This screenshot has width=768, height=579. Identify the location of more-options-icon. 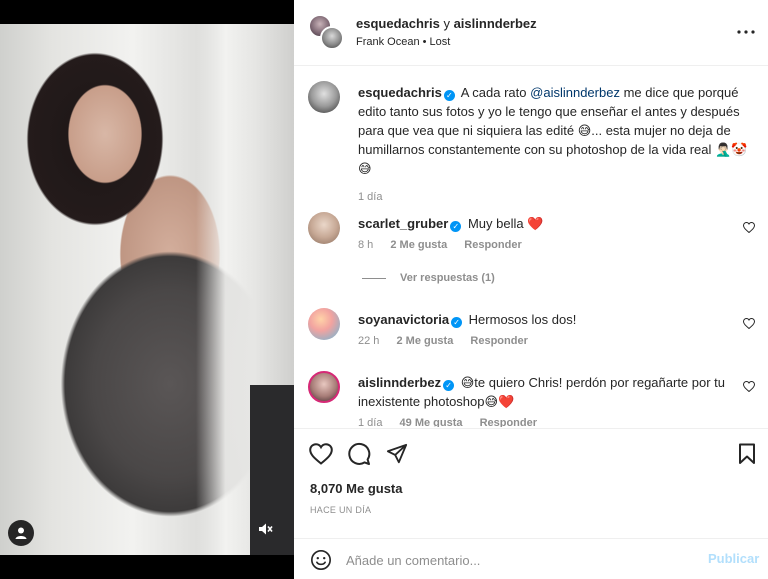
(746, 32).